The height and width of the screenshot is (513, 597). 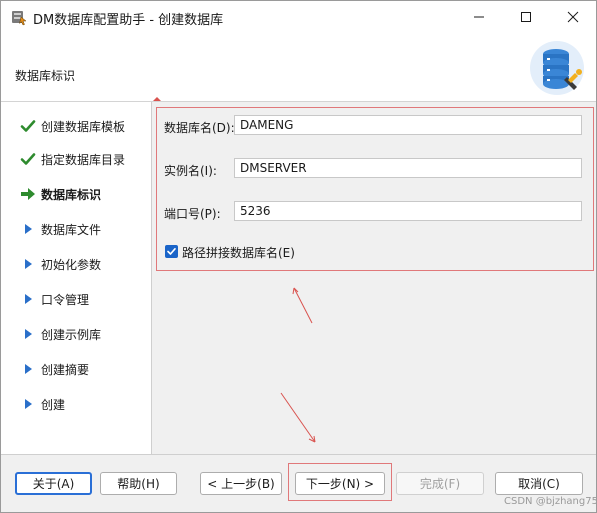 I want to click on step-label: 数据库标识, so click(x=71, y=195).